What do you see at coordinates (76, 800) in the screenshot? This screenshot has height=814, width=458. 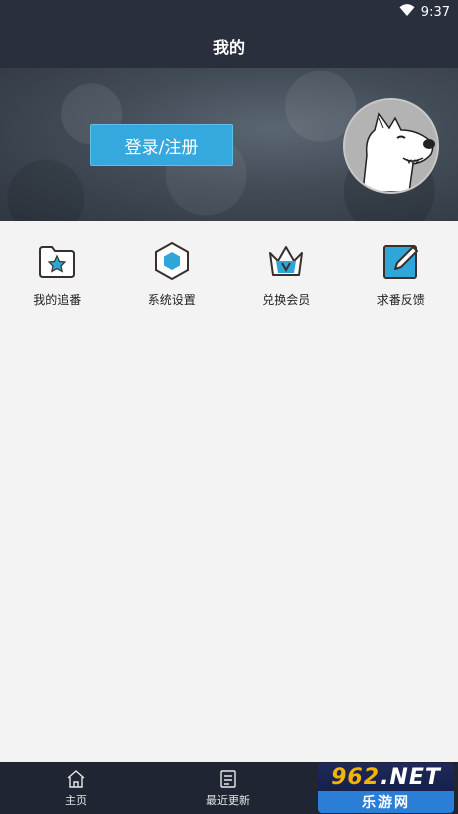 I see `nav-label: 主页` at bounding box center [76, 800].